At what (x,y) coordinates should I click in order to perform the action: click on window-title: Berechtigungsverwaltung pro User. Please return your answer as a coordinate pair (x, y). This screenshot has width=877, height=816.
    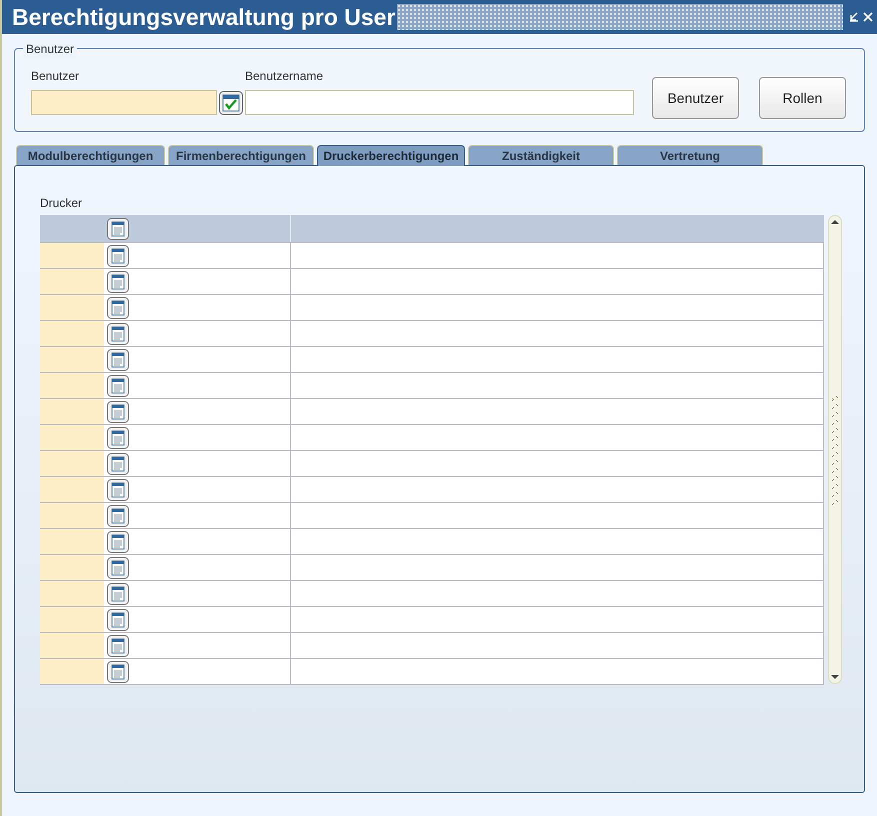
    Looking at the image, I should click on (203, 17).